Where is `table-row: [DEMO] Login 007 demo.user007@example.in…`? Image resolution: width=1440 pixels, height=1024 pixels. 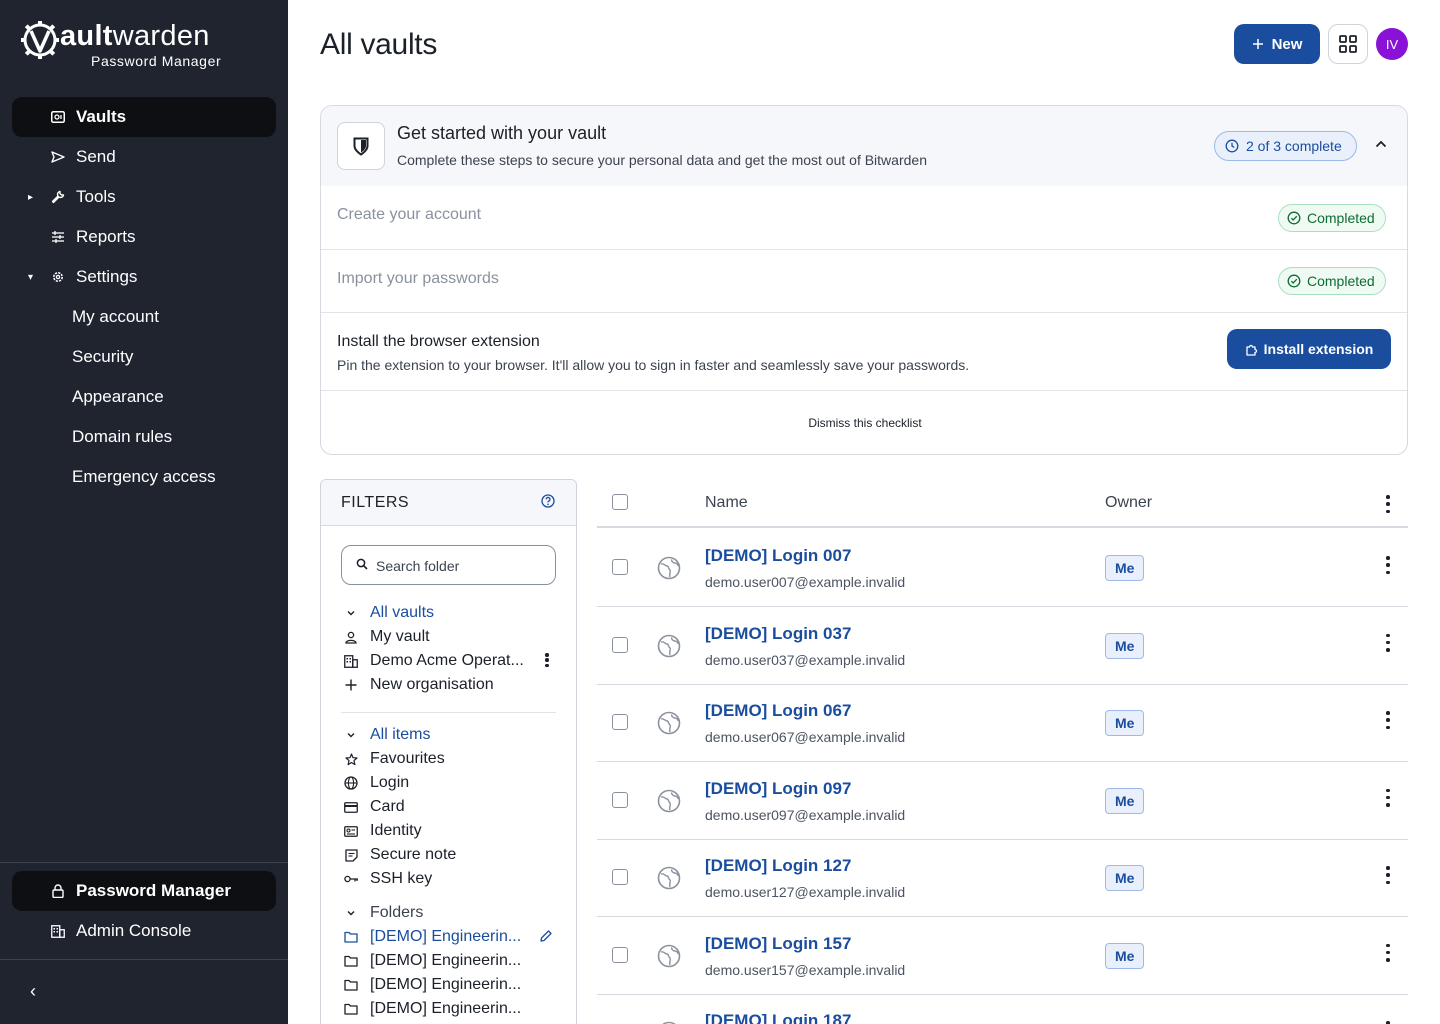 table-row: [DEMO] Login 007 demo.user007@example.in… is located at coordinates (1002, 568).